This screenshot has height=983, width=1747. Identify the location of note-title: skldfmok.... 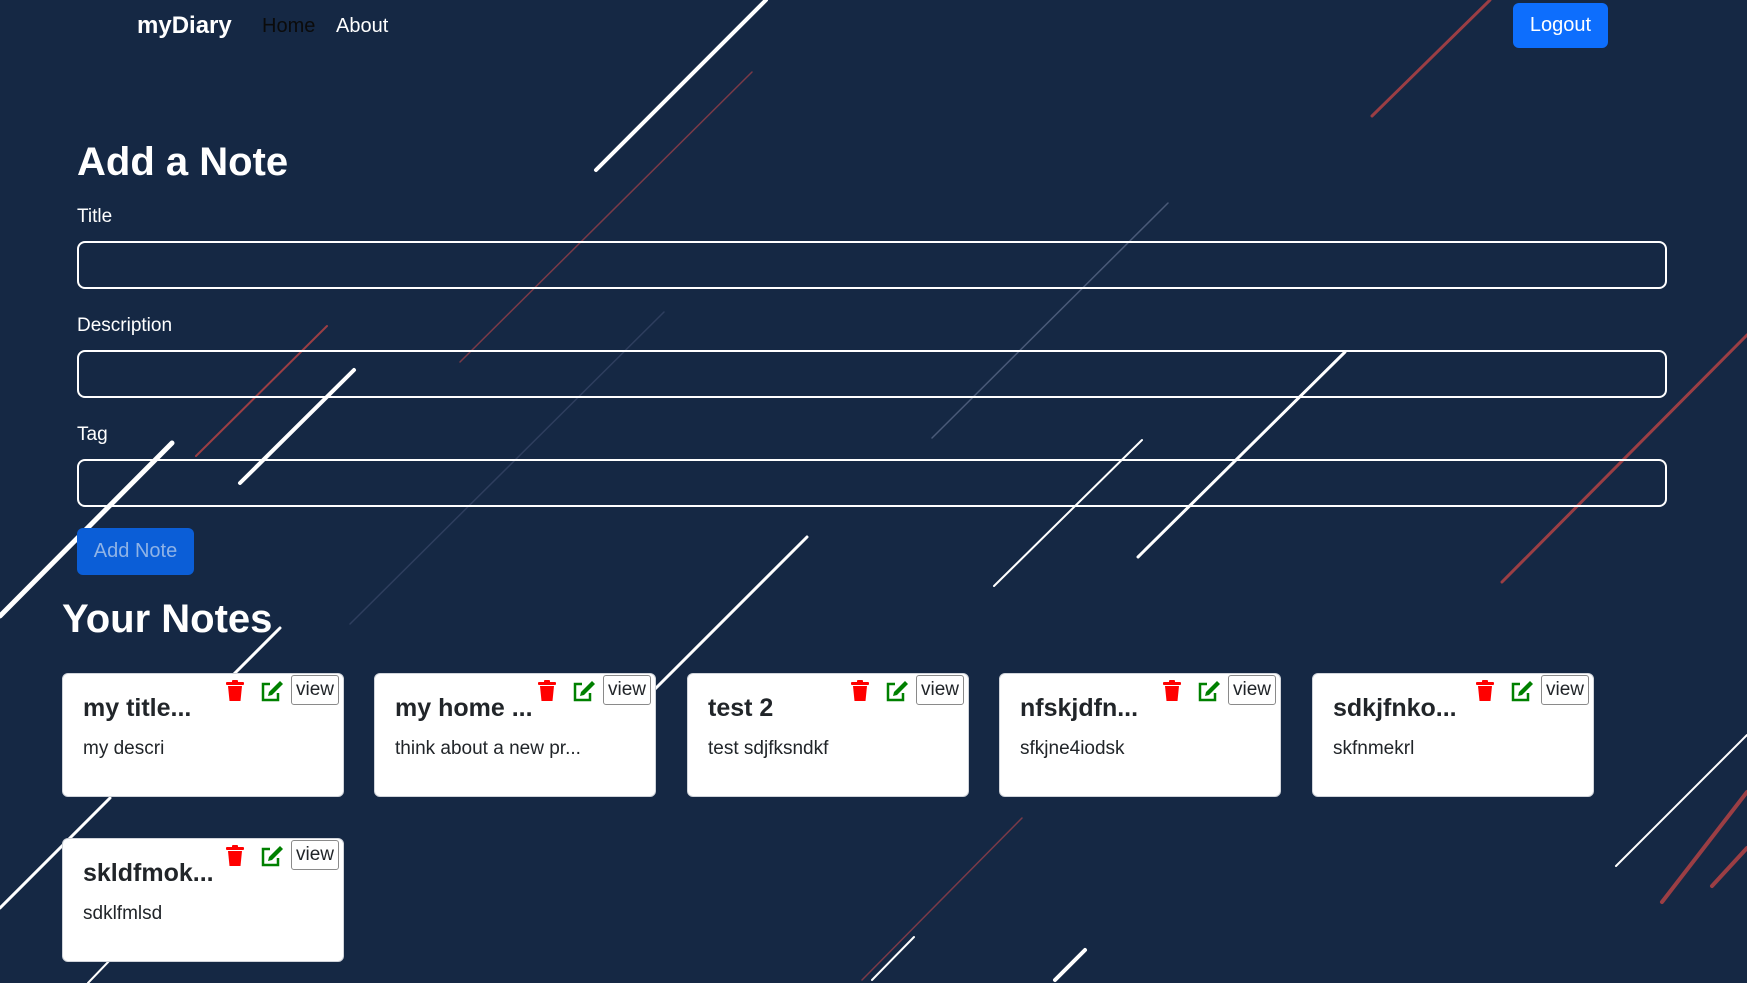
(148, 873).